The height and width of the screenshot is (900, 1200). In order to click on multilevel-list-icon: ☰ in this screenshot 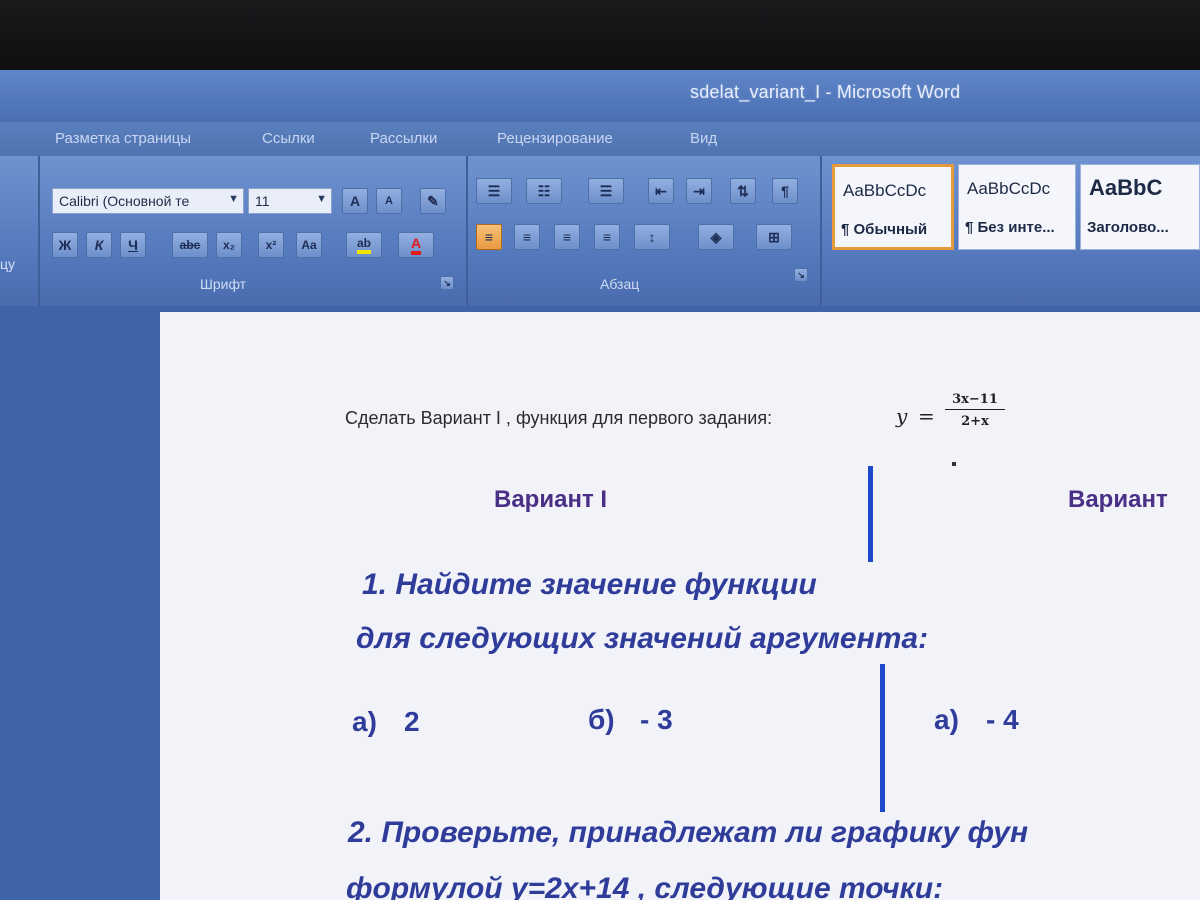, I will do `click(606, 190)`.